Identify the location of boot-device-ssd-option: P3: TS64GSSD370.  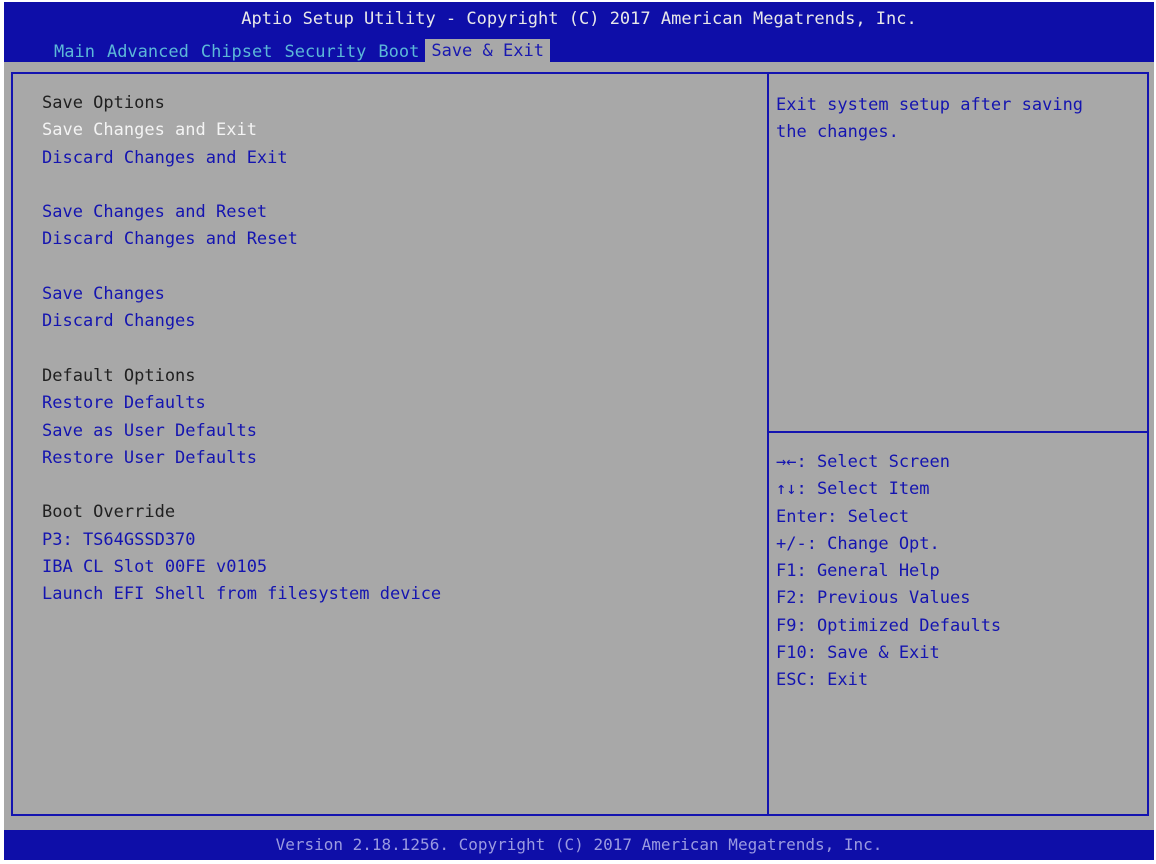
(392, 540).